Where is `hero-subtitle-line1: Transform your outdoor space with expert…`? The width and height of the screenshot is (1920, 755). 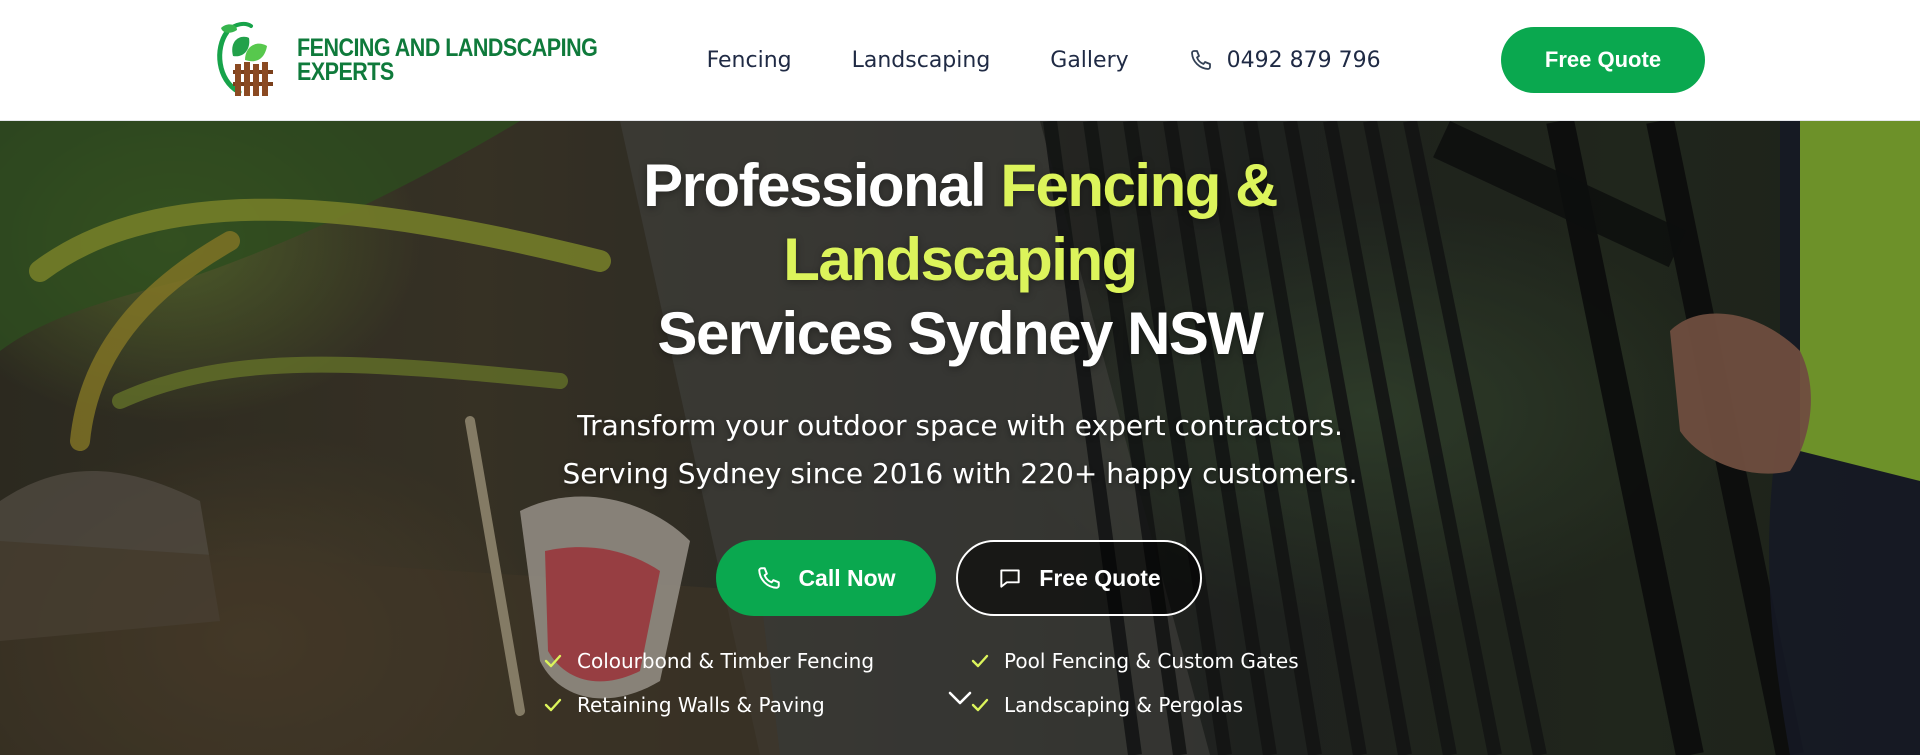
hero-subtitle-line1: Transform your outdoor space with expert… is located at coordinates (960, 425).